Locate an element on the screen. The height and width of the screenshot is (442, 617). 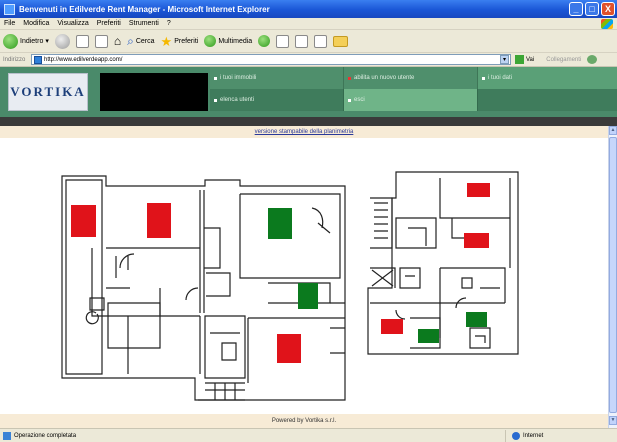
page-status-icon is located at coordinates (7, 435).